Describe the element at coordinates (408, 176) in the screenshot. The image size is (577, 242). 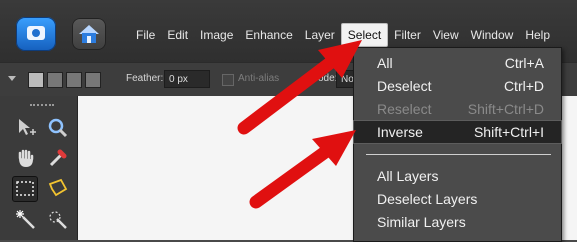
I see `menu-item-label: All Layers` at that location.